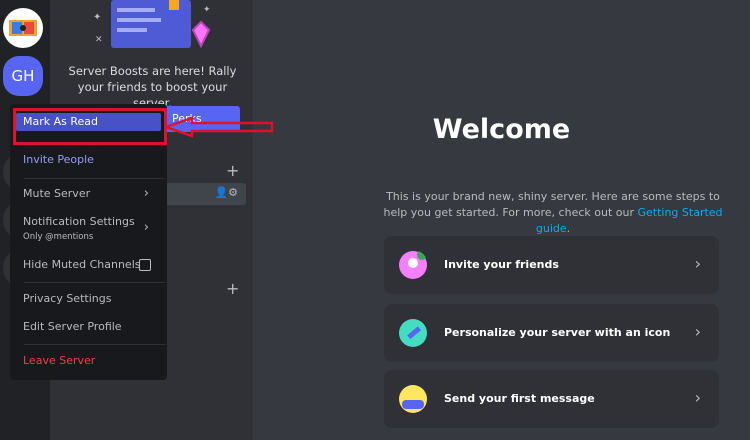 This screenshot has width=750, height=440. Describe the element at coordinates (88, 229) in the screenshot. I see `menu-item-notification-settings: Notification Settings Only @mentions ›` at that location.